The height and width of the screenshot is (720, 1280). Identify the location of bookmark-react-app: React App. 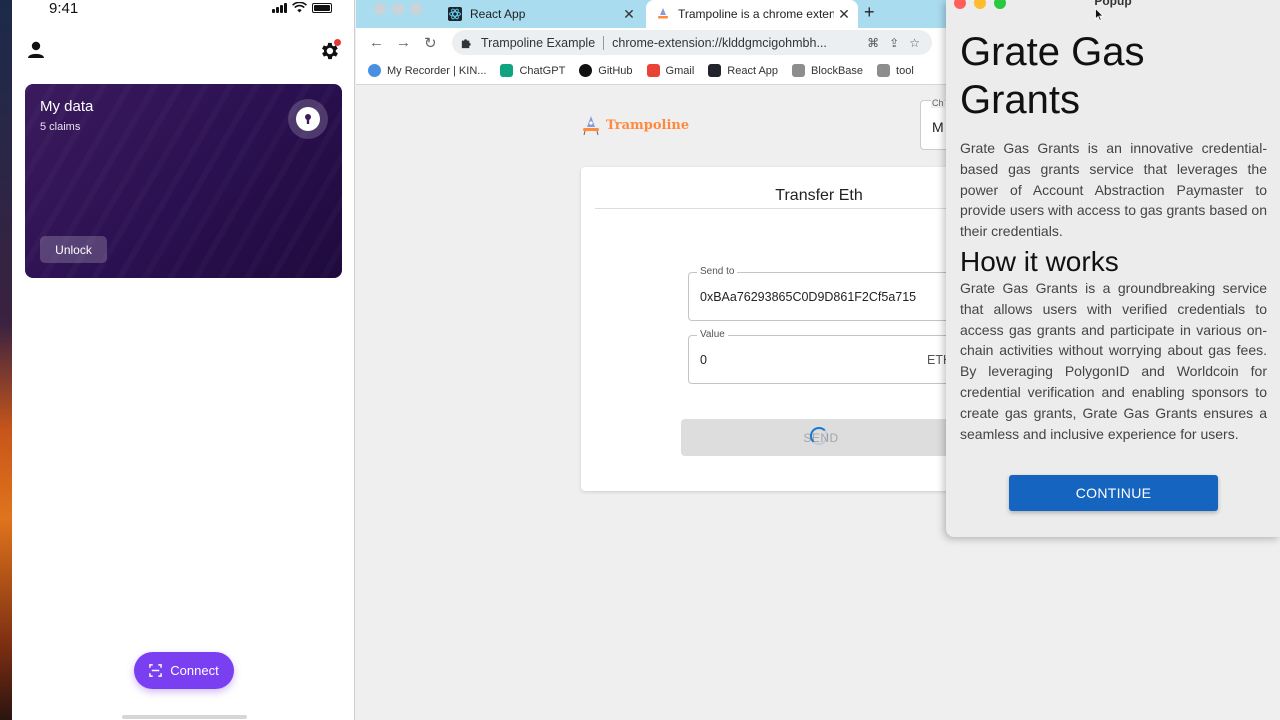
(743, 70).